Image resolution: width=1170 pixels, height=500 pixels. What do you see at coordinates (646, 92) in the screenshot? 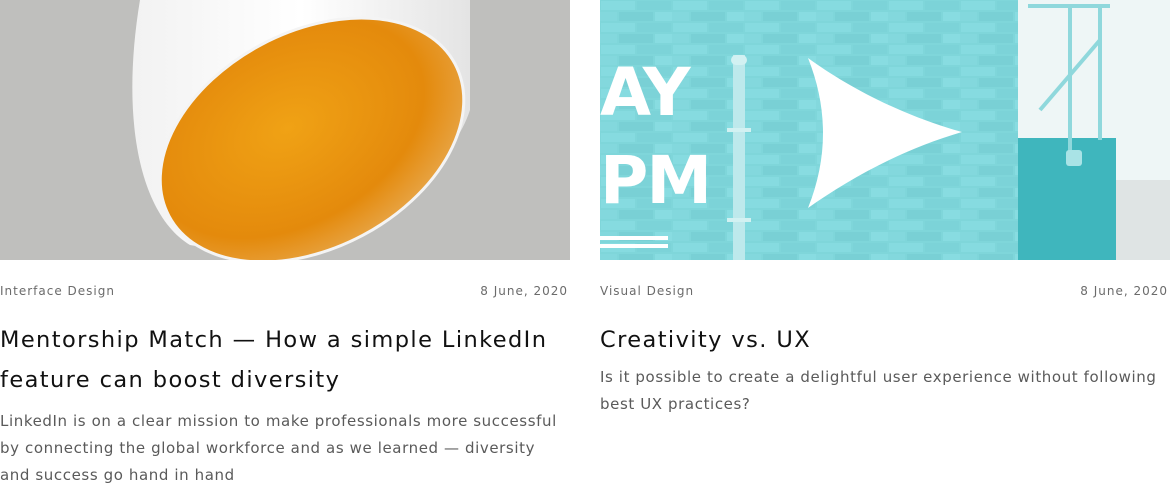
I see `wall-text-ay: AY` at bounding box center [646, 92].